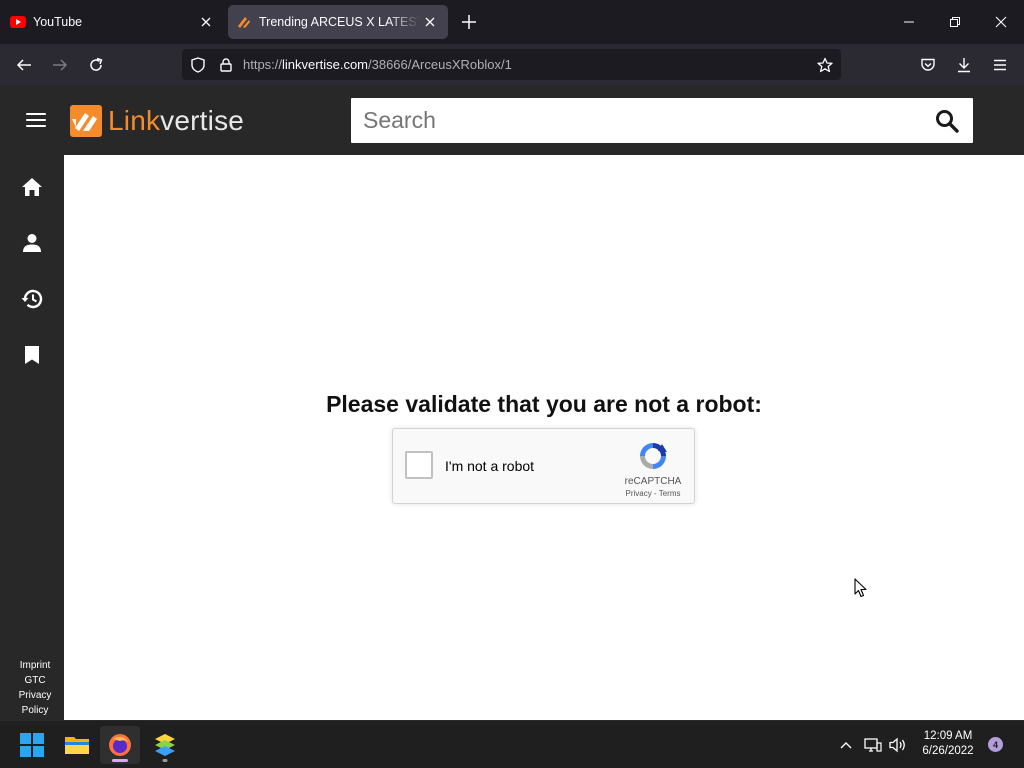  Describe the element at coordinates (440, 64) in the screenshot. I see `url-path: /38666/ArceusXRoblox/1` at that location.